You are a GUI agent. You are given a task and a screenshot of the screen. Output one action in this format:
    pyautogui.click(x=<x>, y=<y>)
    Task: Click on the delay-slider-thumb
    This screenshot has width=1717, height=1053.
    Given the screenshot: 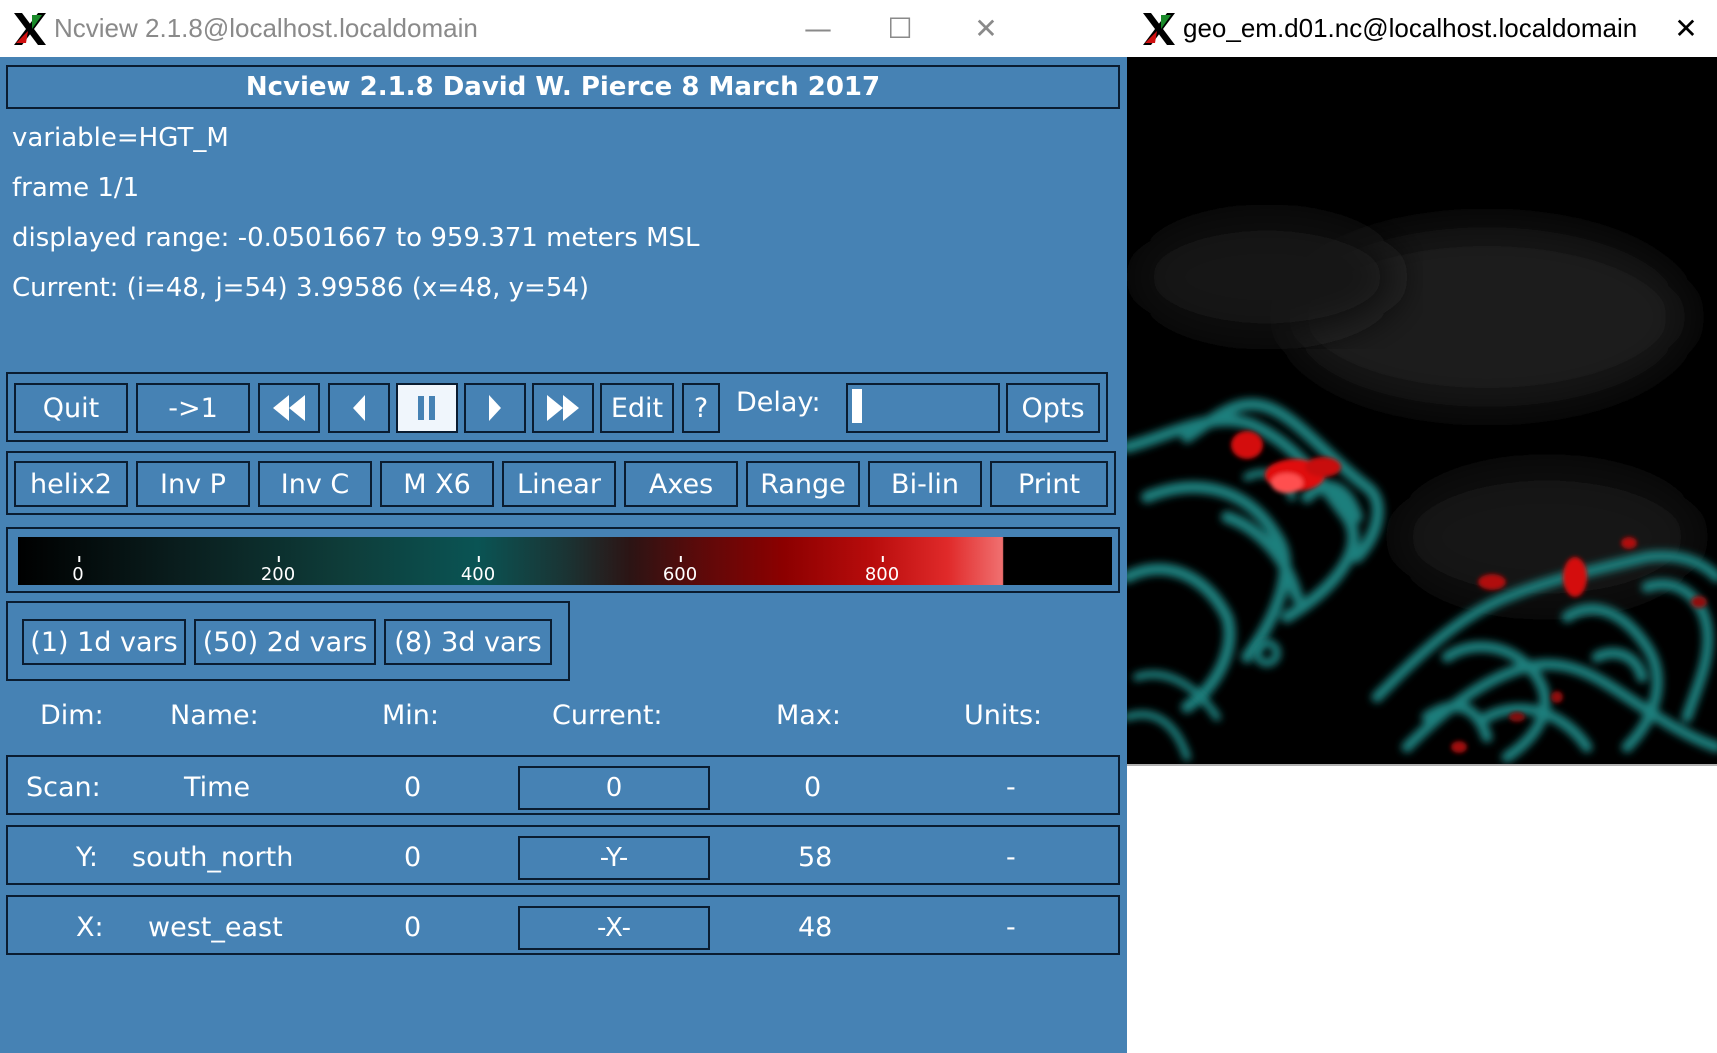 What is the action you would take?
    pyautogui.click(x=857, y=406)
    